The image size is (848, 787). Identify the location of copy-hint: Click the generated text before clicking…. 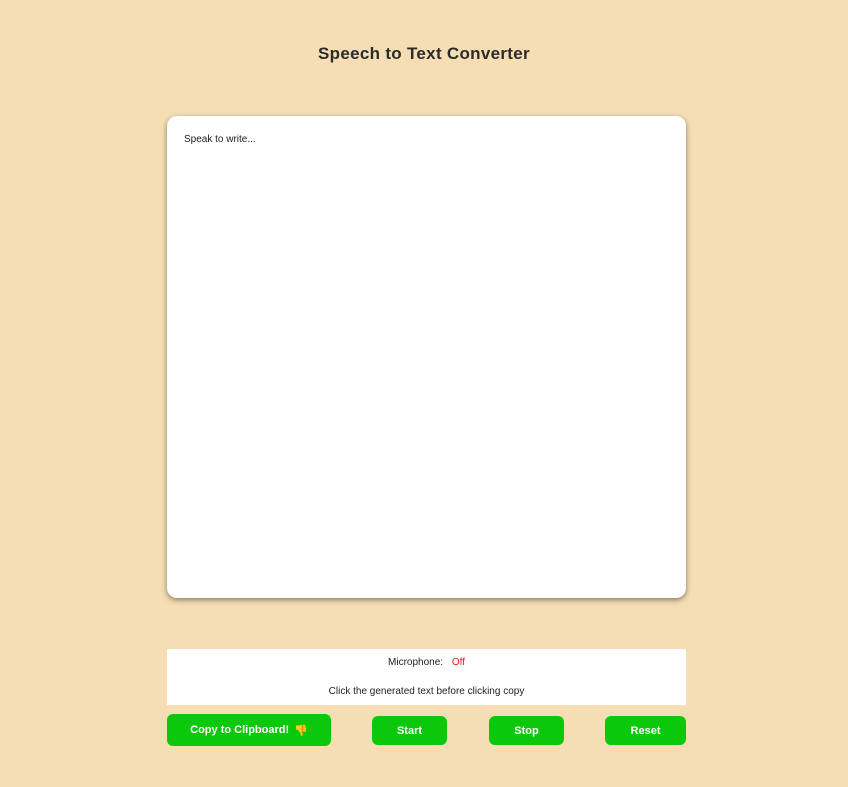
(426, 691).